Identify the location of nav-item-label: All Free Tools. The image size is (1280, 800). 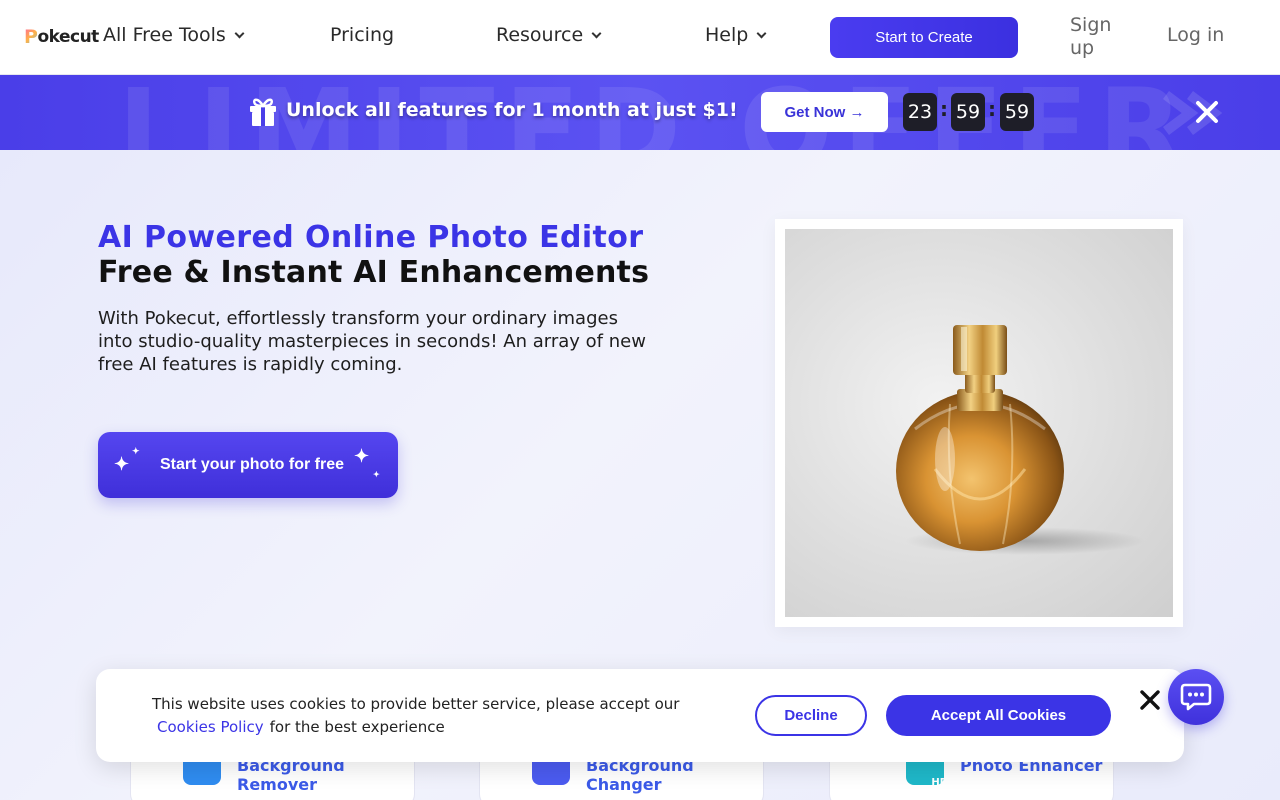
(164, 35).